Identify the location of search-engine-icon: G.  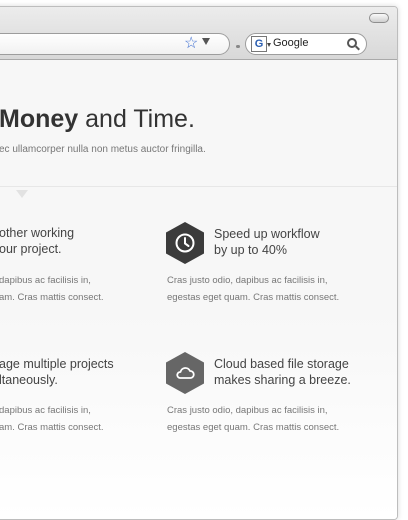
(259, 44).